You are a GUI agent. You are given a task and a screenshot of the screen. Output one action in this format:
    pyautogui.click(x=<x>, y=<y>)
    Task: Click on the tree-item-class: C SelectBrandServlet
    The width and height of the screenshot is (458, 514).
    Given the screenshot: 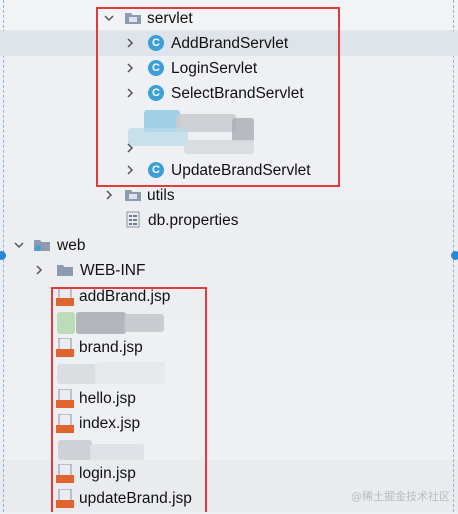 What is the action you would take?
    pyautogui.click(x=229, y=93)
    